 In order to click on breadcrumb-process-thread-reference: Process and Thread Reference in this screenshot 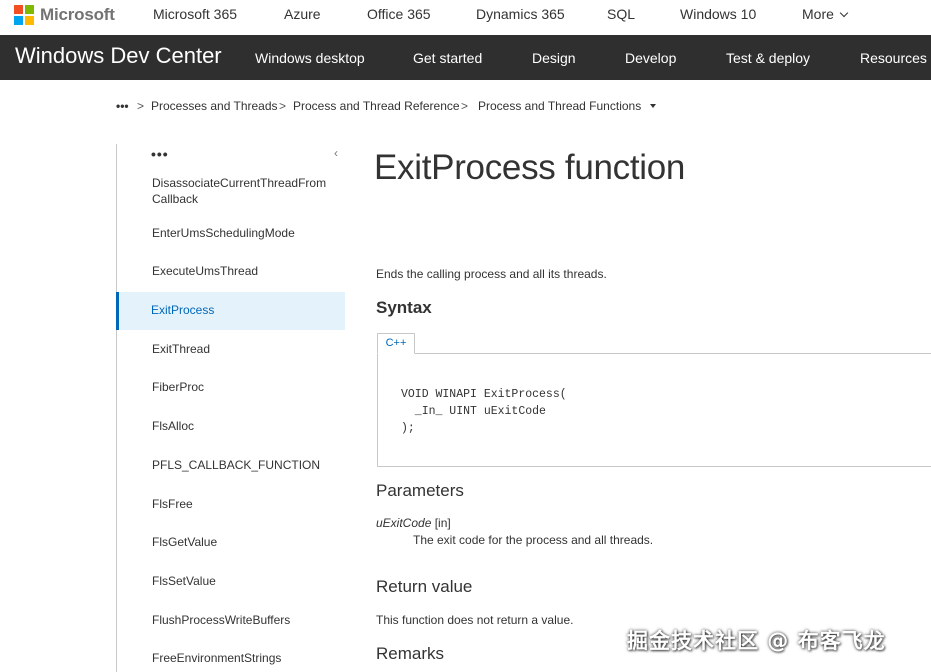, I will do `click(376, 106)`.